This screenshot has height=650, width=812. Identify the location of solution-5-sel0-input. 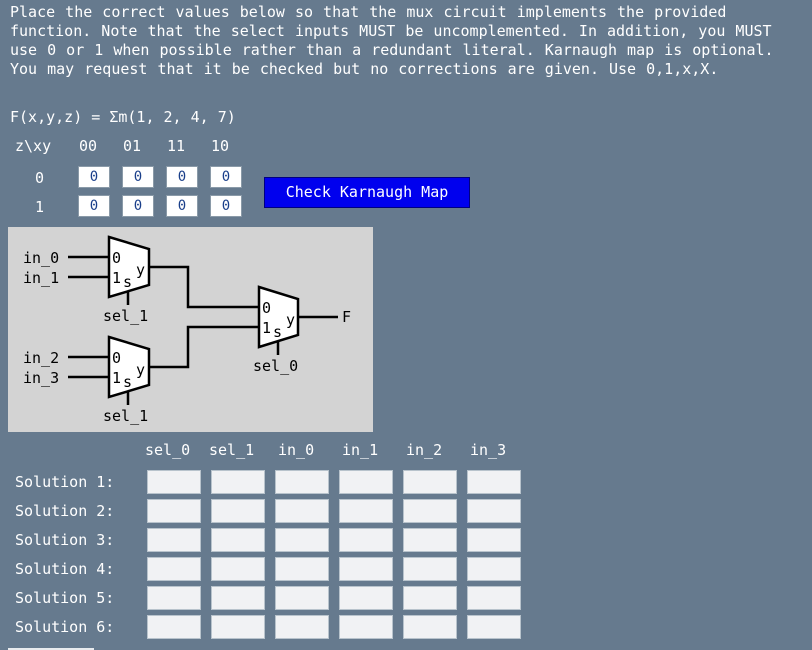
(174, 598).